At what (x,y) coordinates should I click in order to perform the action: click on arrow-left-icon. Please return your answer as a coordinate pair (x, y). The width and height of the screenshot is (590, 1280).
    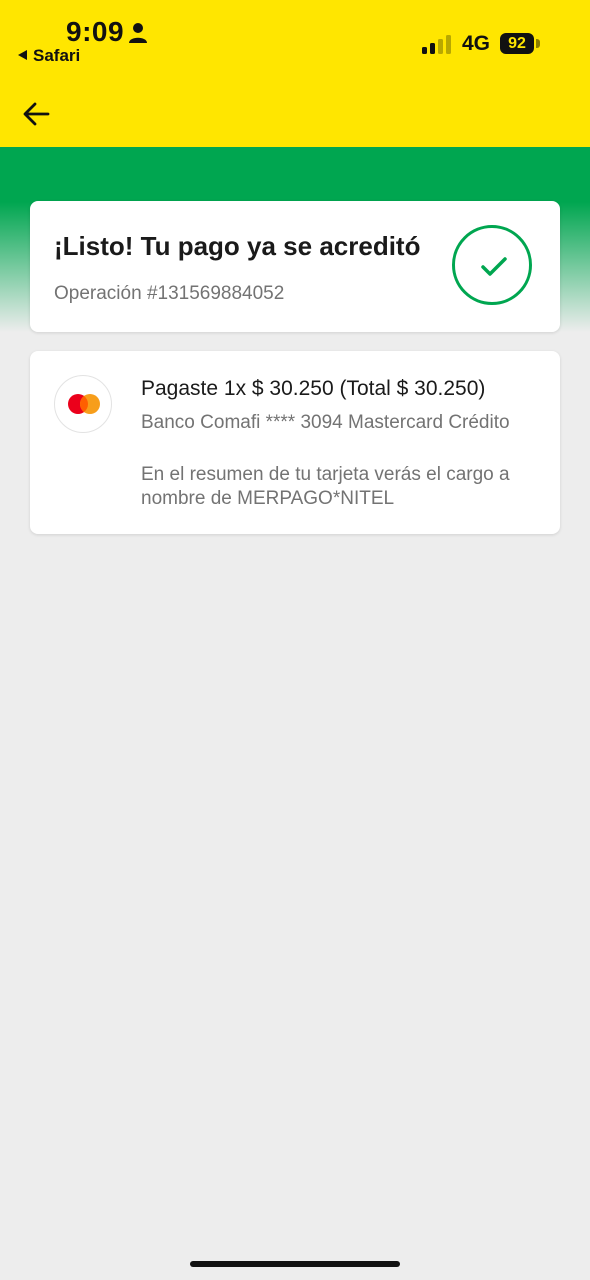
    Looking at the image, I should click on (36, 114).